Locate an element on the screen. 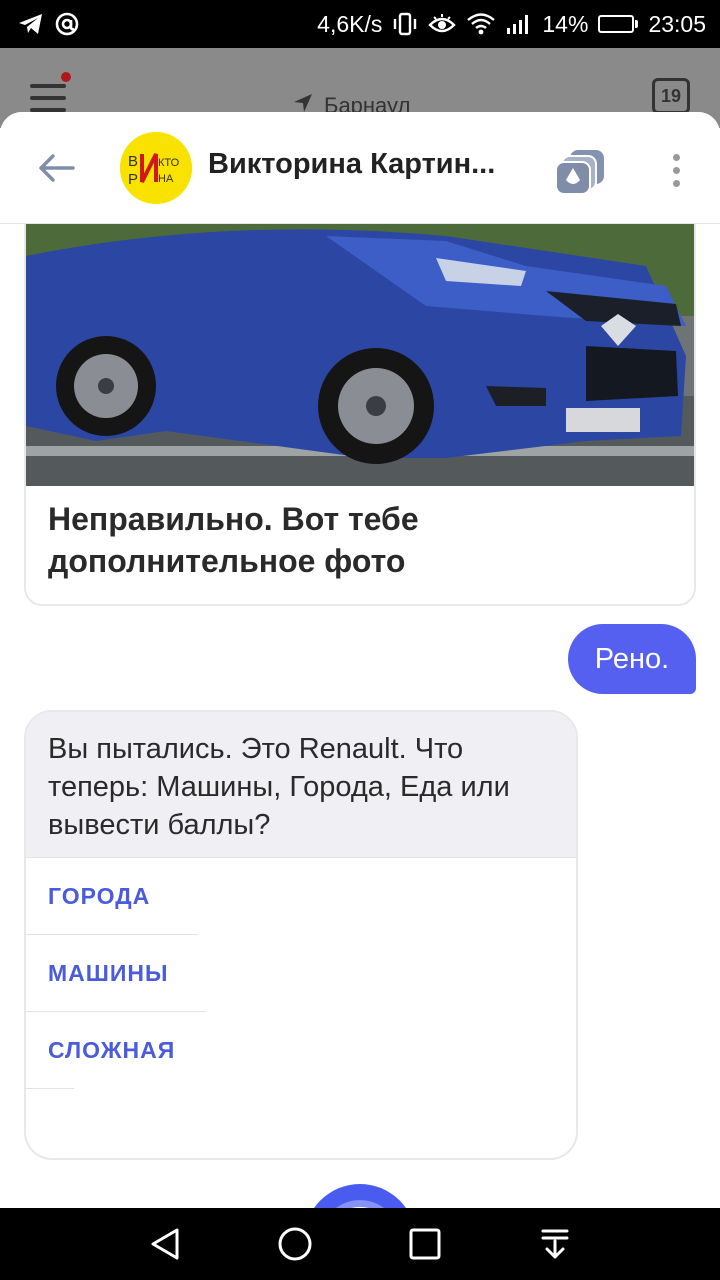  clock: 23:05 is located at coordinates (677, 23).